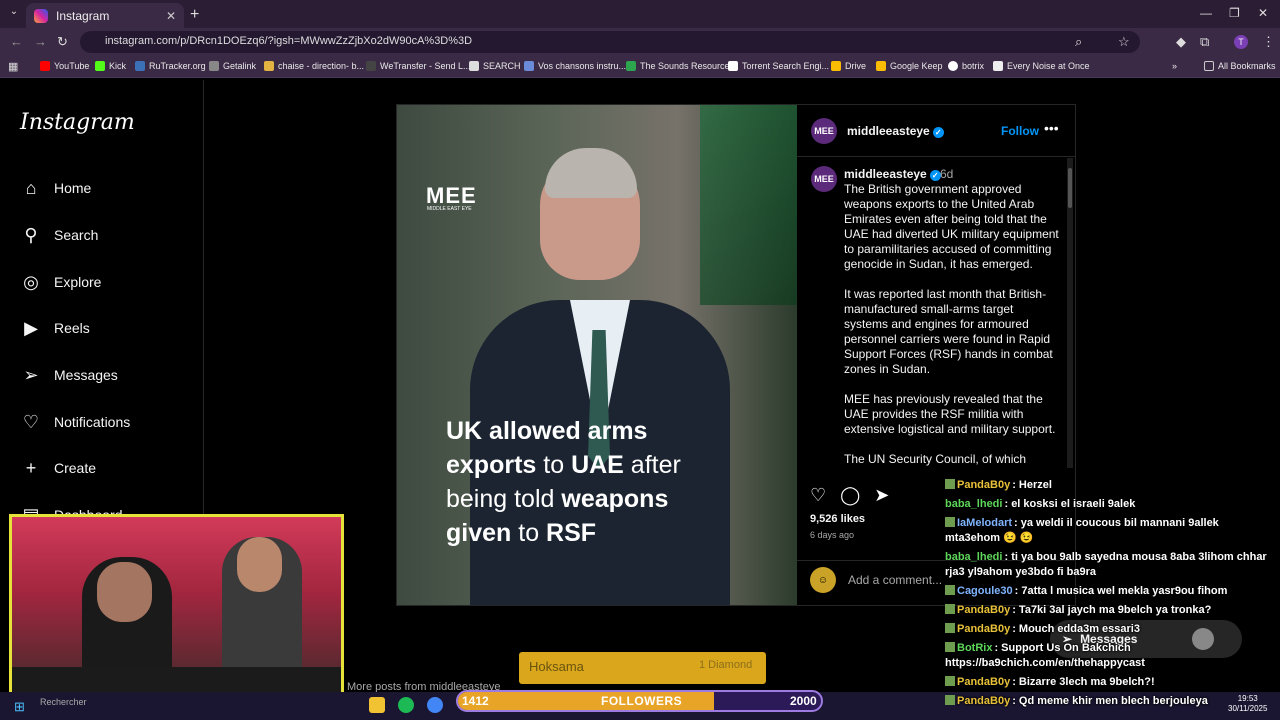 Image resolution: width=1280 pixels, height=720 pixels. Describe the element at coordinates (1181, 42) in the screenshot. I see `extension-icon: ◆` at that location.